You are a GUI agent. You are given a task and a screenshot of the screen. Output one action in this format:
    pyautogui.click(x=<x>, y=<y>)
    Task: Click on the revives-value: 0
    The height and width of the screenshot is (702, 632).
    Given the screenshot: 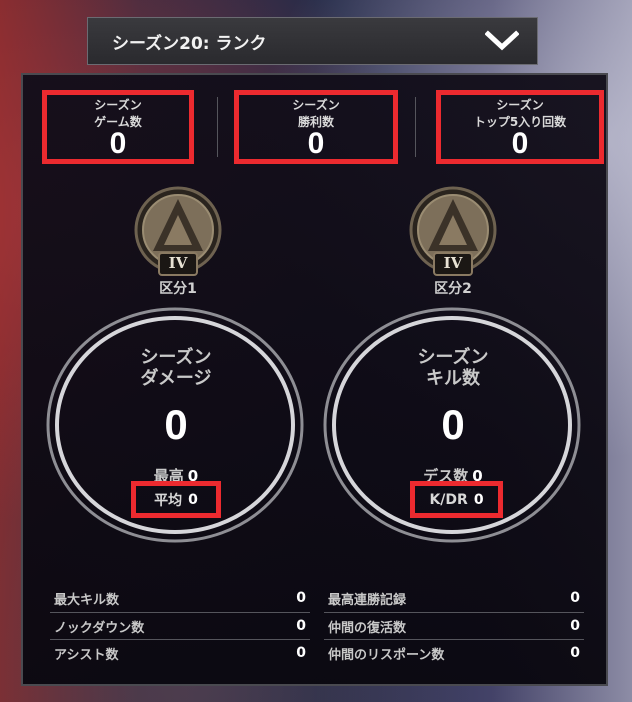 What is the action you would take?
    pyautogui.click(x=575, y=626)
    